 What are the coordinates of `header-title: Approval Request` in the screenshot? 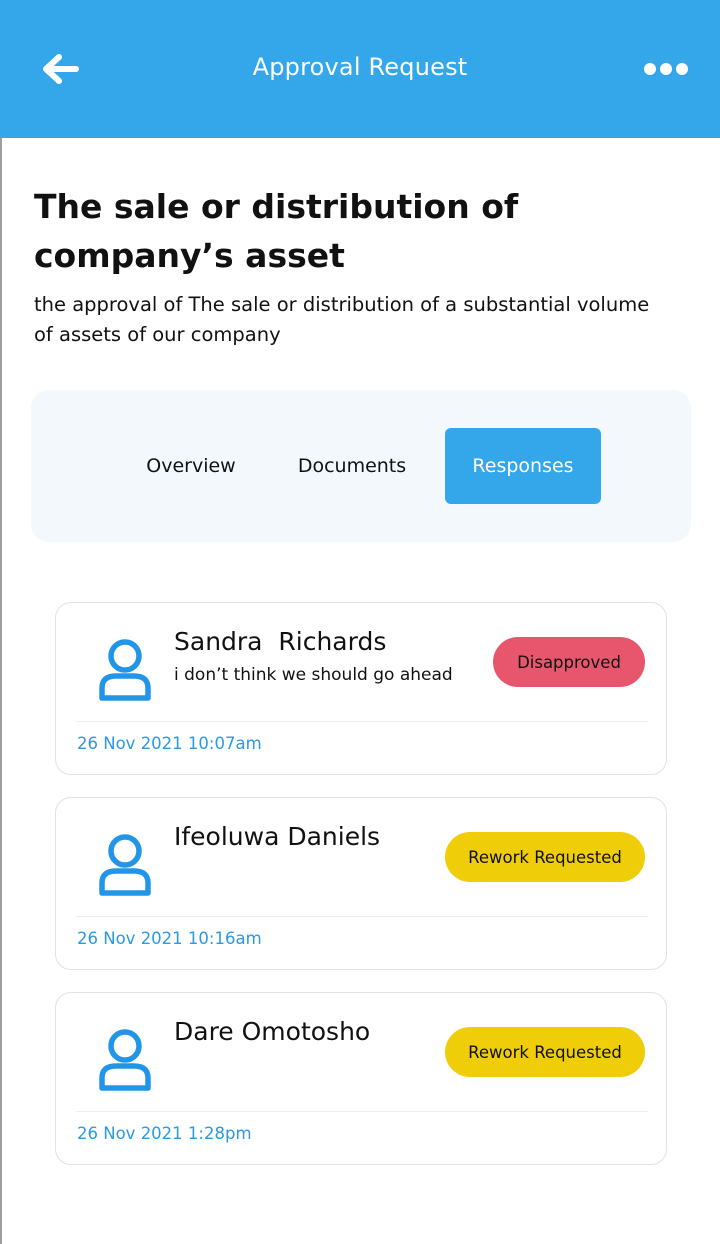 It's located at (360, 67).